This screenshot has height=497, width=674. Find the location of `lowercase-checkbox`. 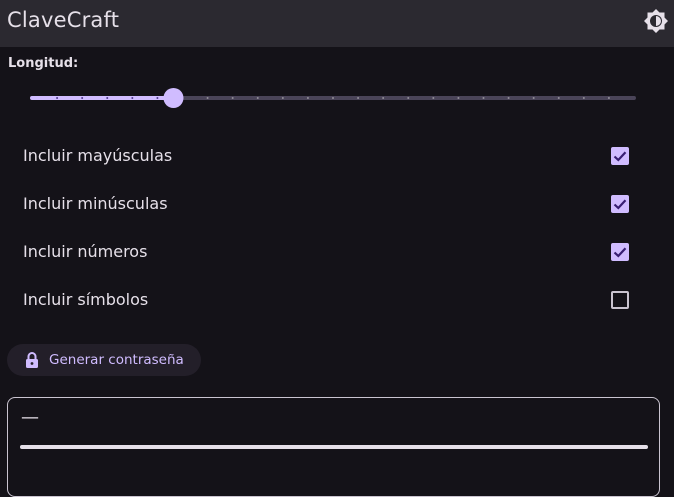

lowercase-checkbox is located at coordinates (620, 204).